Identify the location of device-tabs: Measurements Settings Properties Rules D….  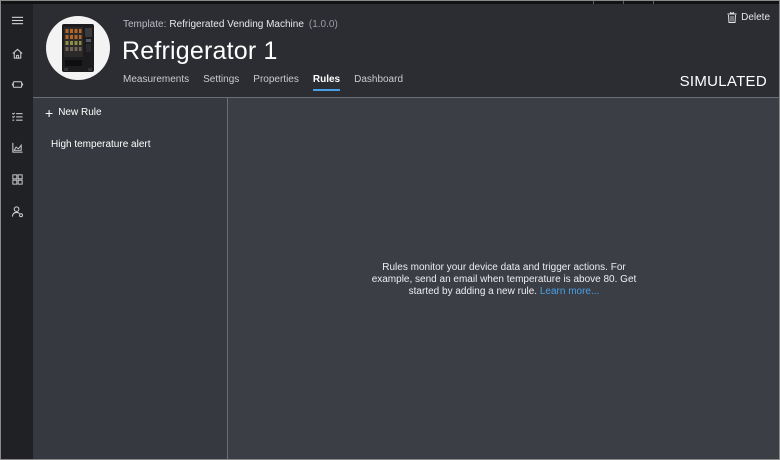
(270, 82).